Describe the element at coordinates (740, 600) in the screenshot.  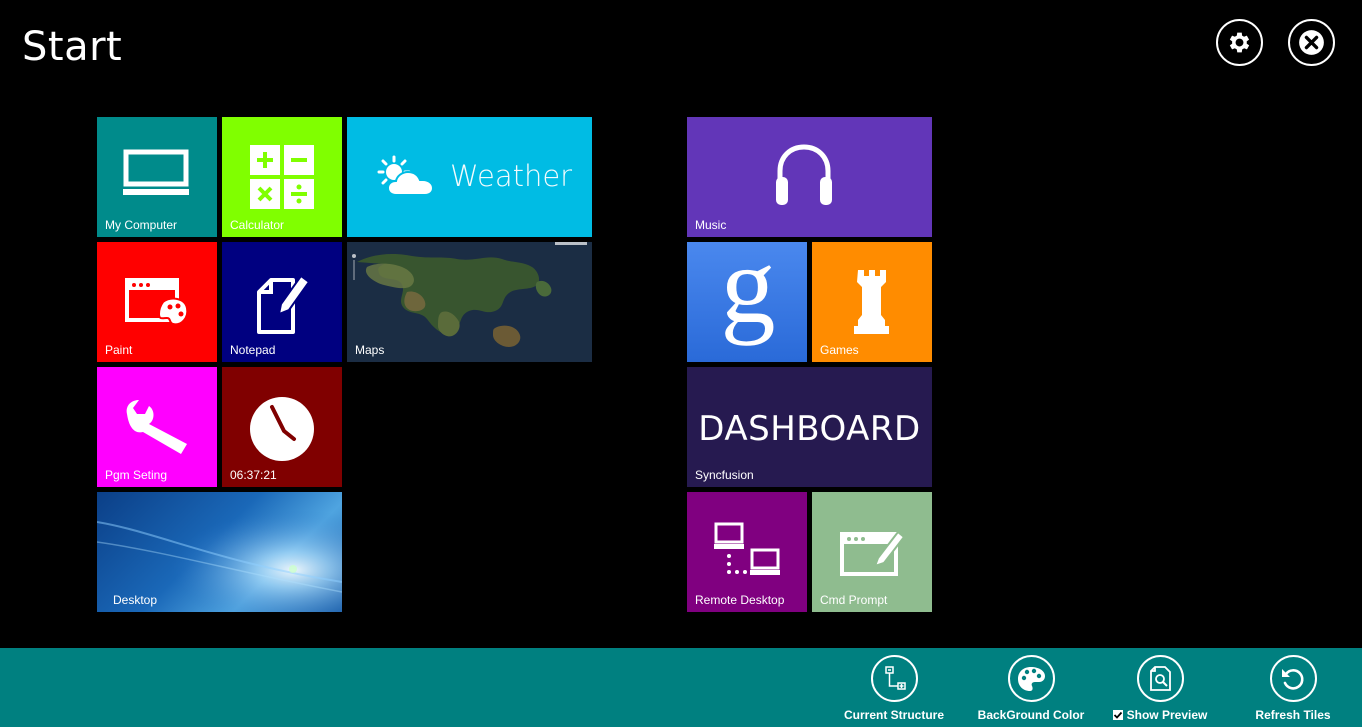
I see `tile-label: Remote Desktop` at that location.